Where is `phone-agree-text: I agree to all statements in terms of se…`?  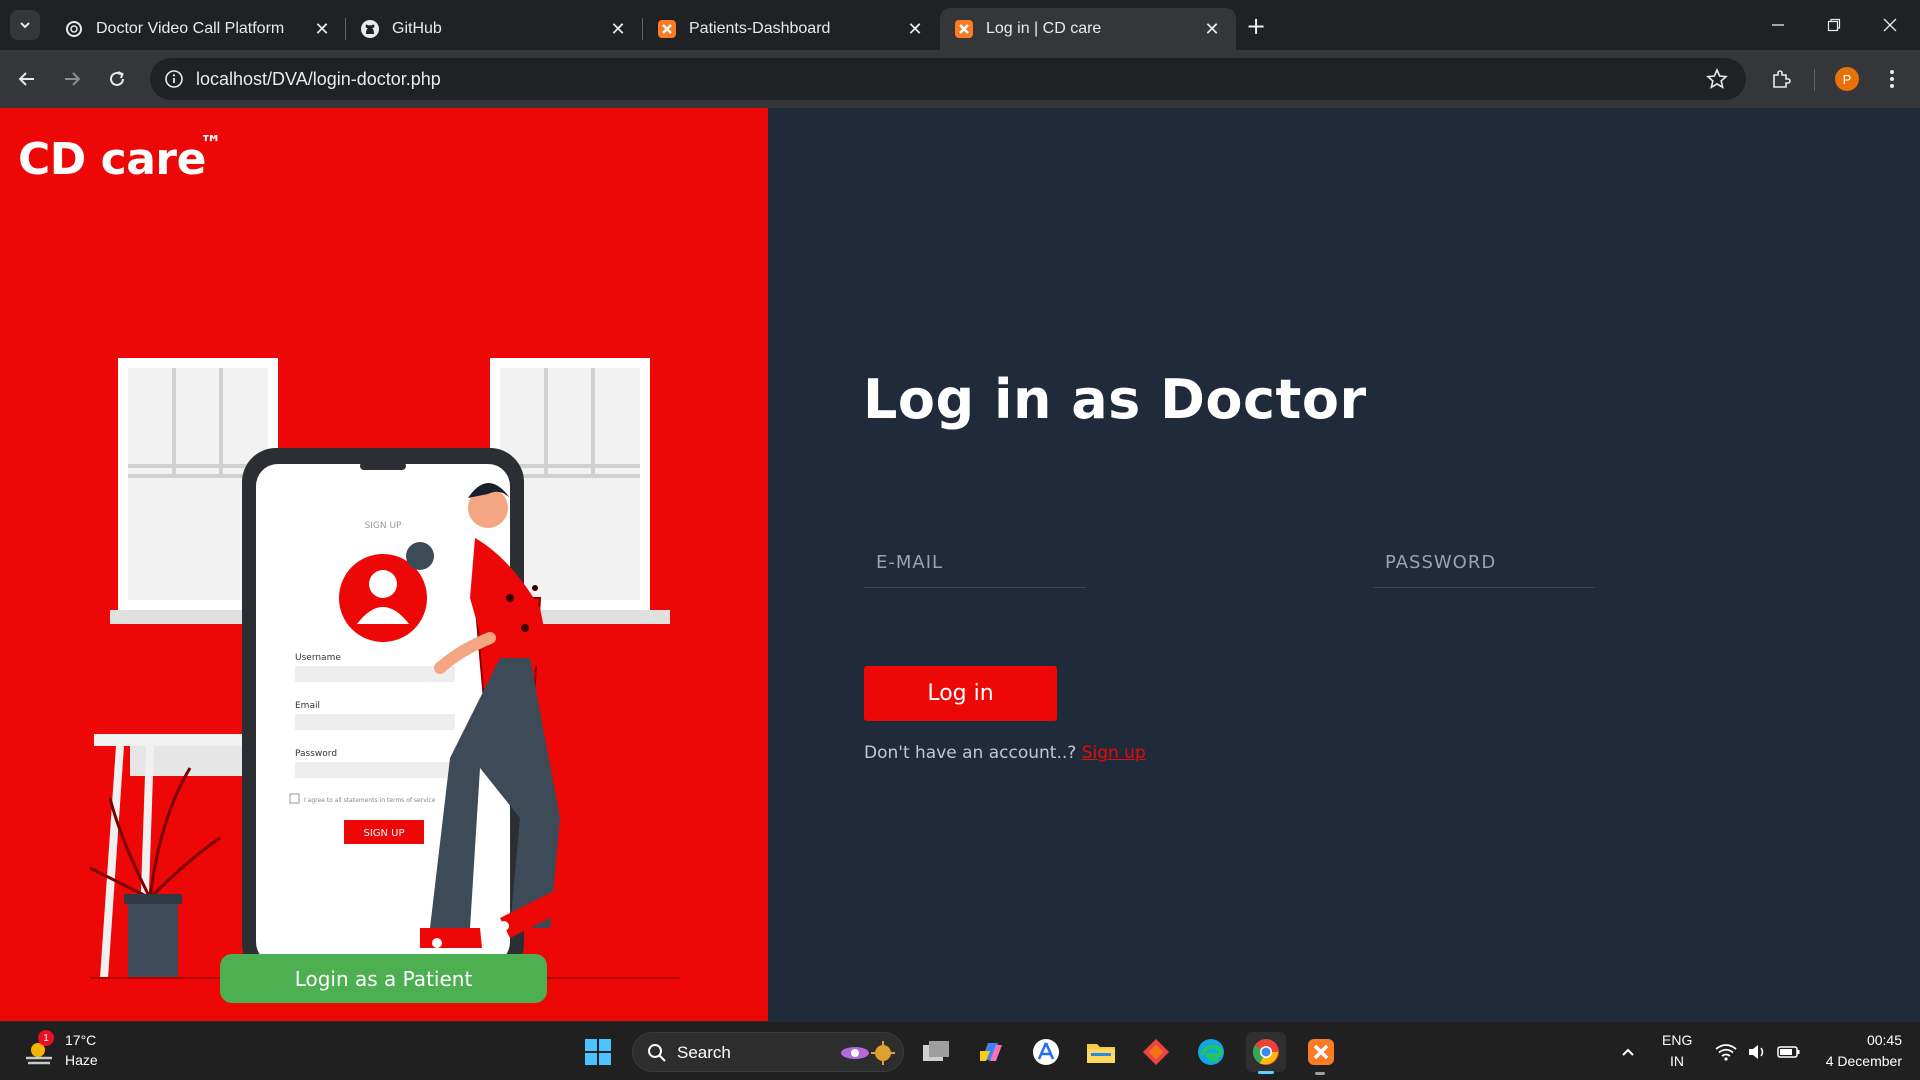
phone-agree-text: I agree to all statements in terms of se… is located at coordinates (370, 800).